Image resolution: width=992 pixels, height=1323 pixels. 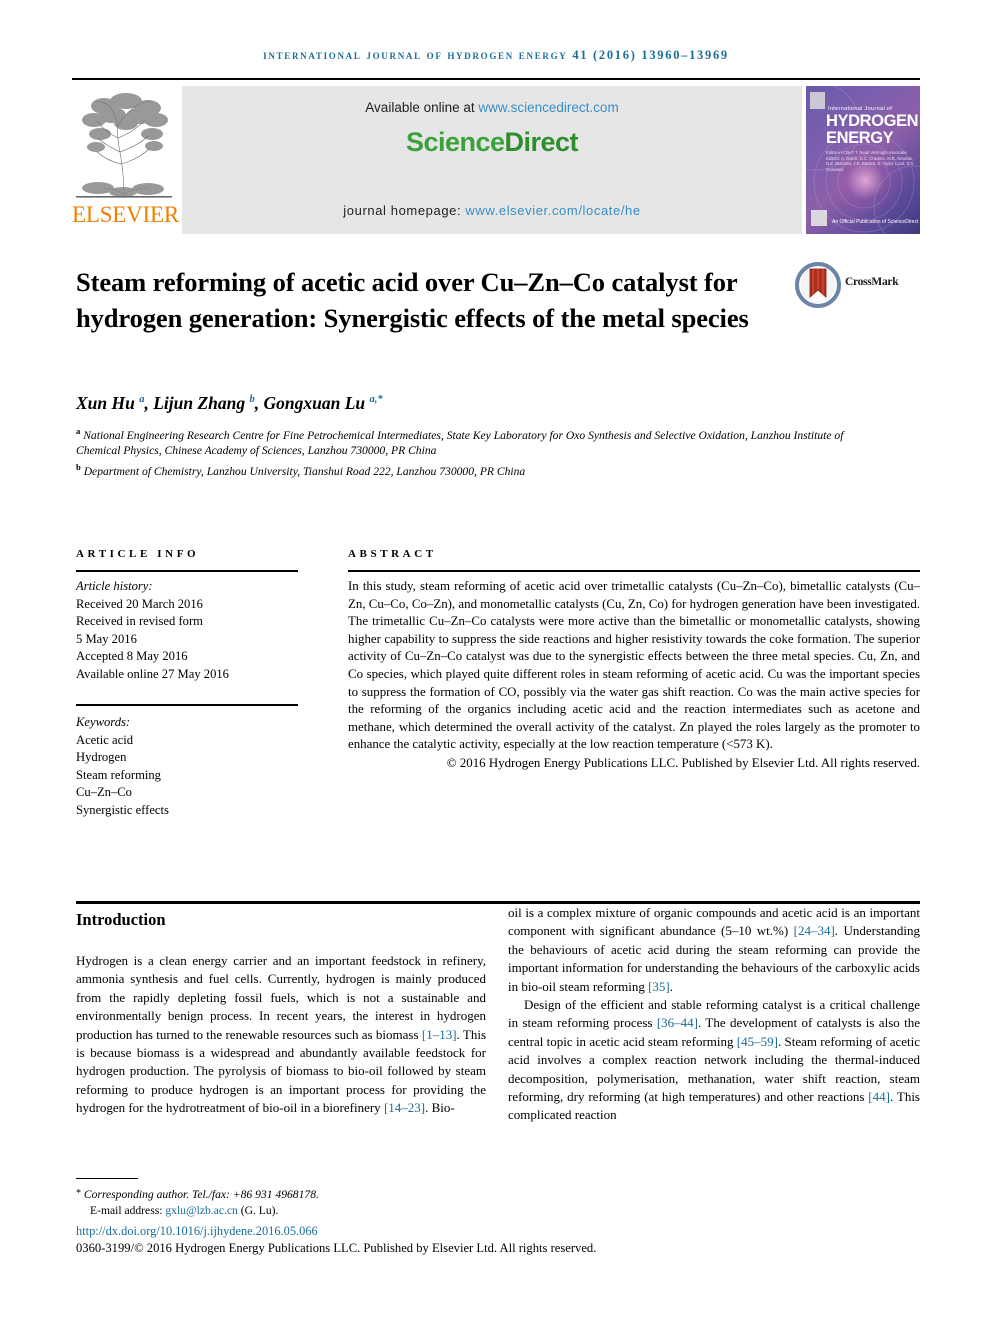 What do you see at coordinates (496, 79) in the screenshot?
I see `header-rule` at bounding box center [496, 79].